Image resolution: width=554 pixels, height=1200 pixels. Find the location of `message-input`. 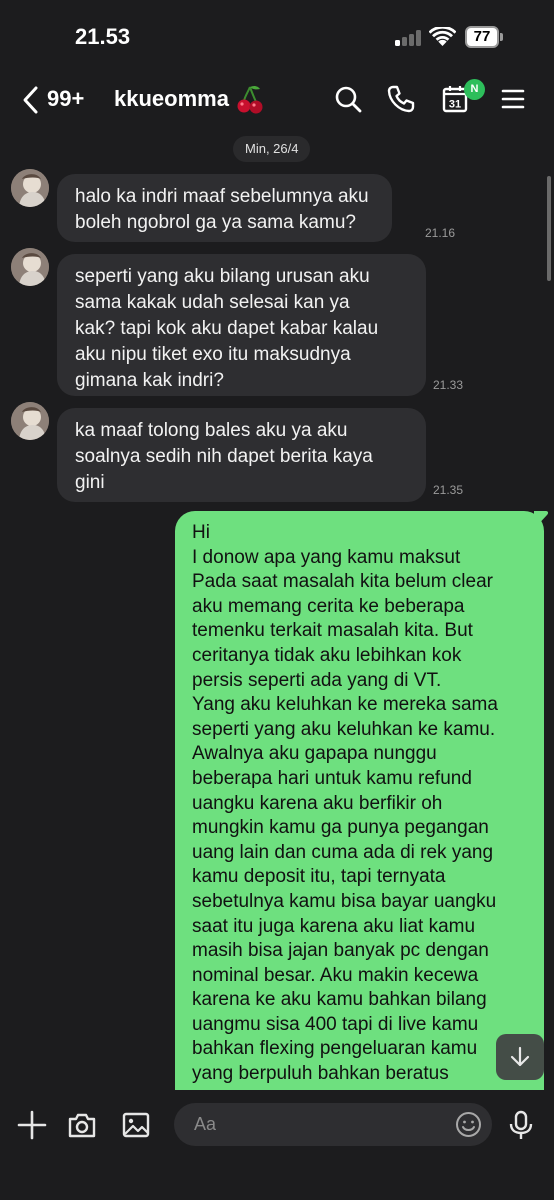

message-input is located at coordinates (333, 1124).